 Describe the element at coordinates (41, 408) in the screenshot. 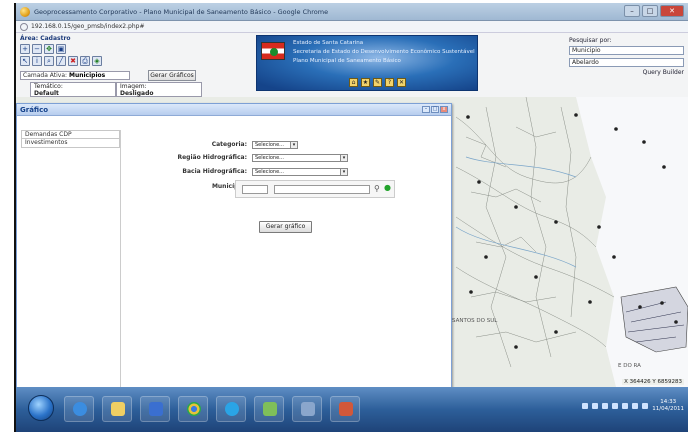

I see `start-button` at that location.